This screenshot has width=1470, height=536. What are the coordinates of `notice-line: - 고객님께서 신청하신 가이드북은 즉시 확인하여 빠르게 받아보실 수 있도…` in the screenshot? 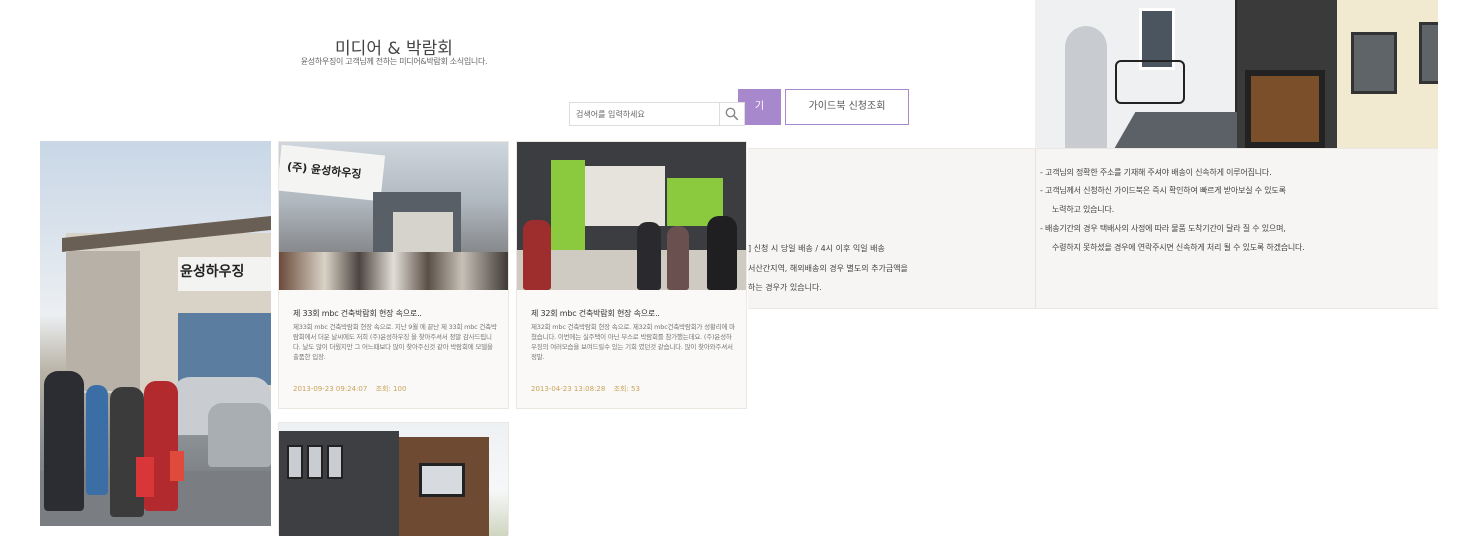 It's located at (1163, 190).